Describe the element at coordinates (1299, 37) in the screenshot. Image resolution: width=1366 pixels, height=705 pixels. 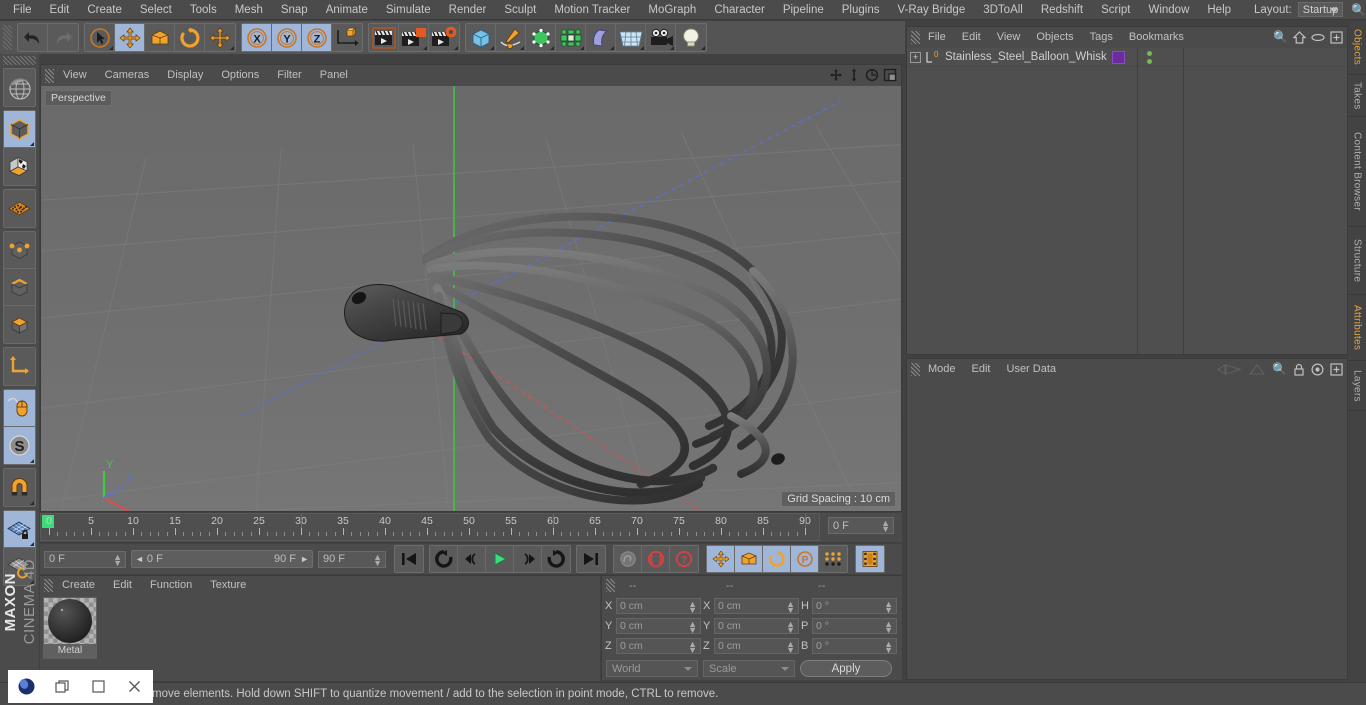
I see `home-icon` at that location.